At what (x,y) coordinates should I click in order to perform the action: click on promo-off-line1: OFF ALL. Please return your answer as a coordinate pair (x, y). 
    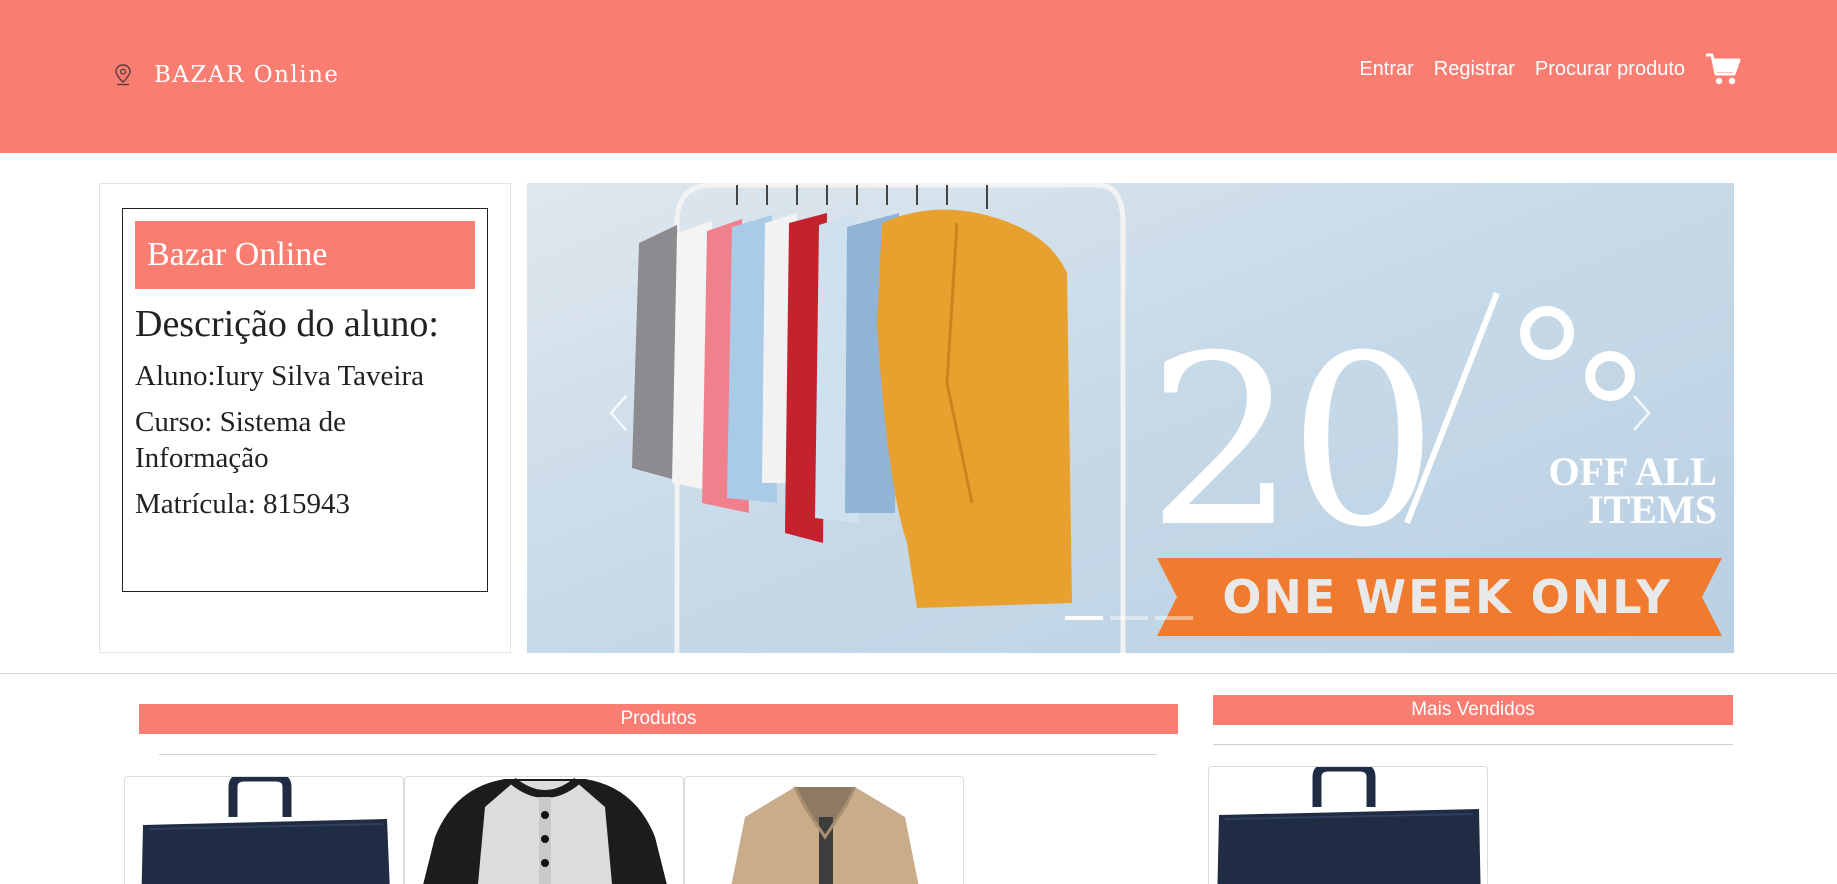
    Looking at the image, I should click on (1632, 471).